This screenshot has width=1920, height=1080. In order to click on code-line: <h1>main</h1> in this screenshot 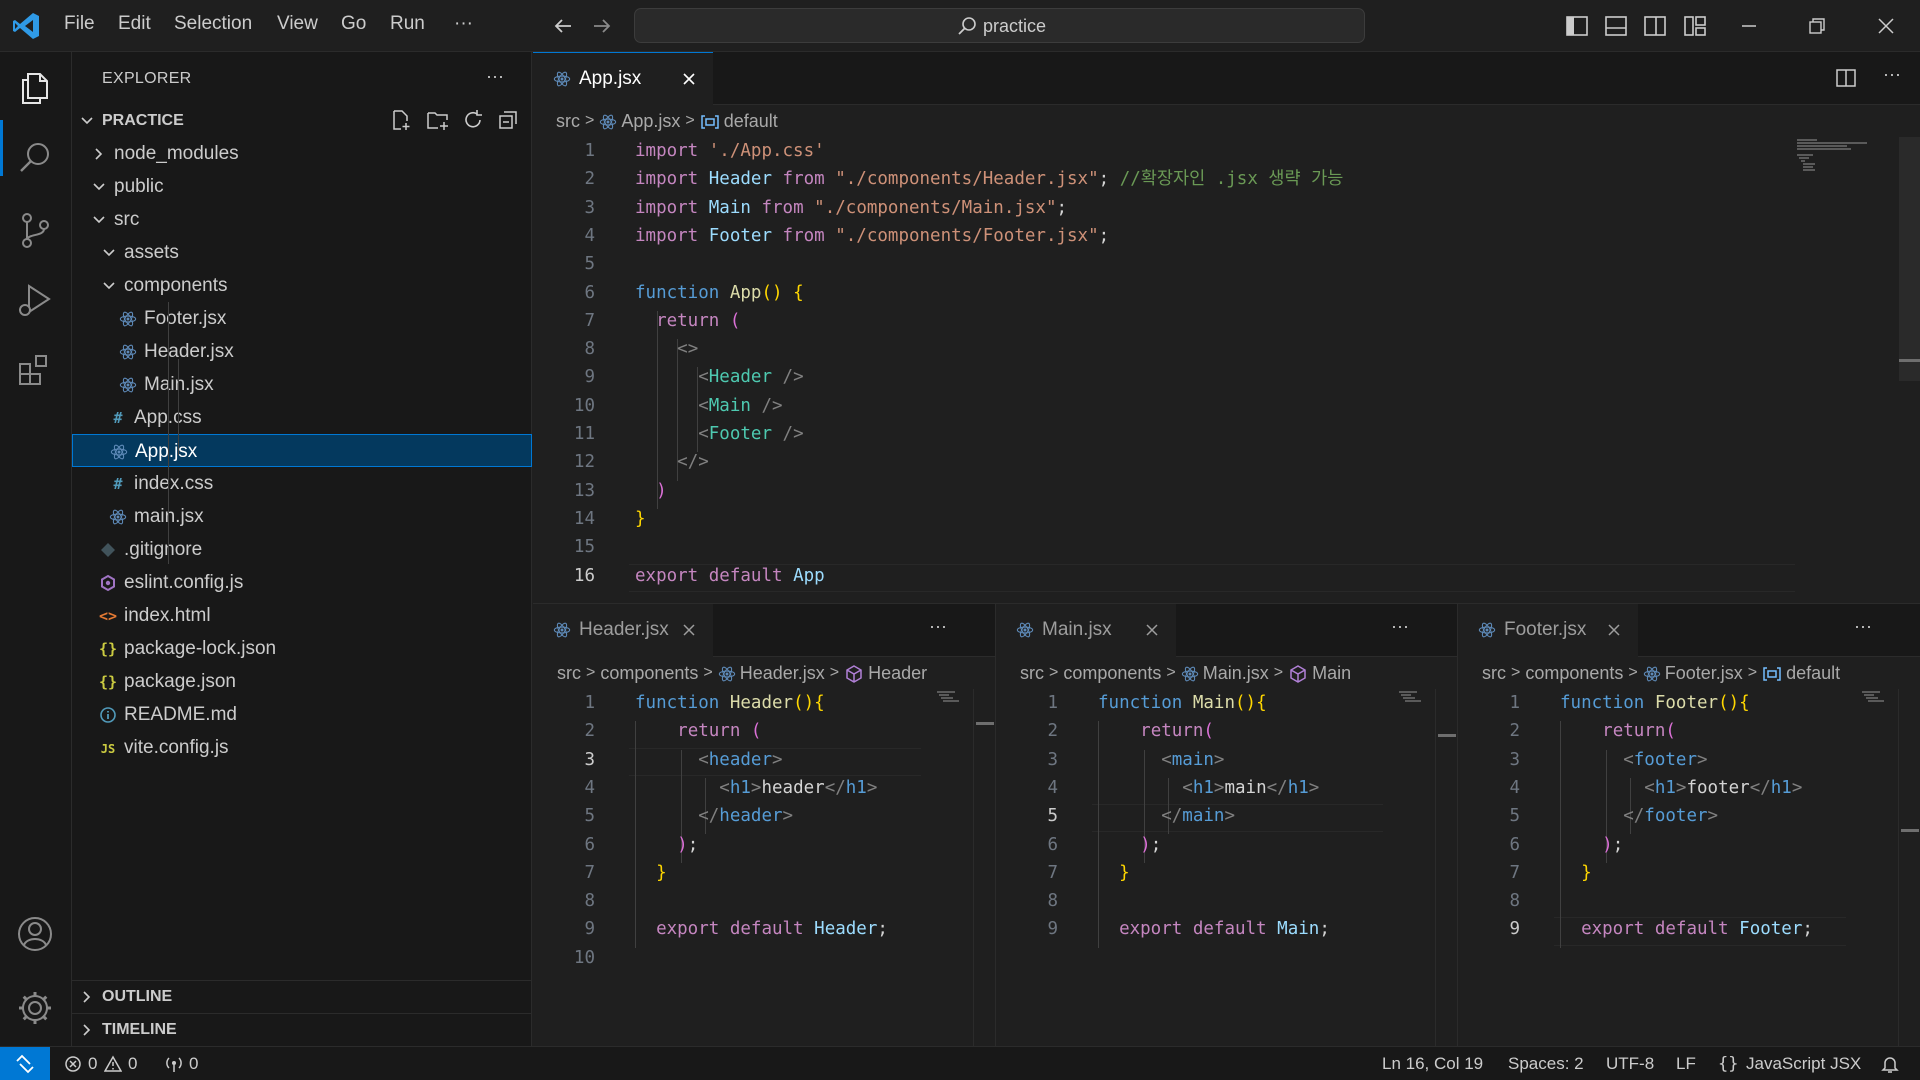, I will do `click(1208, 788)`.